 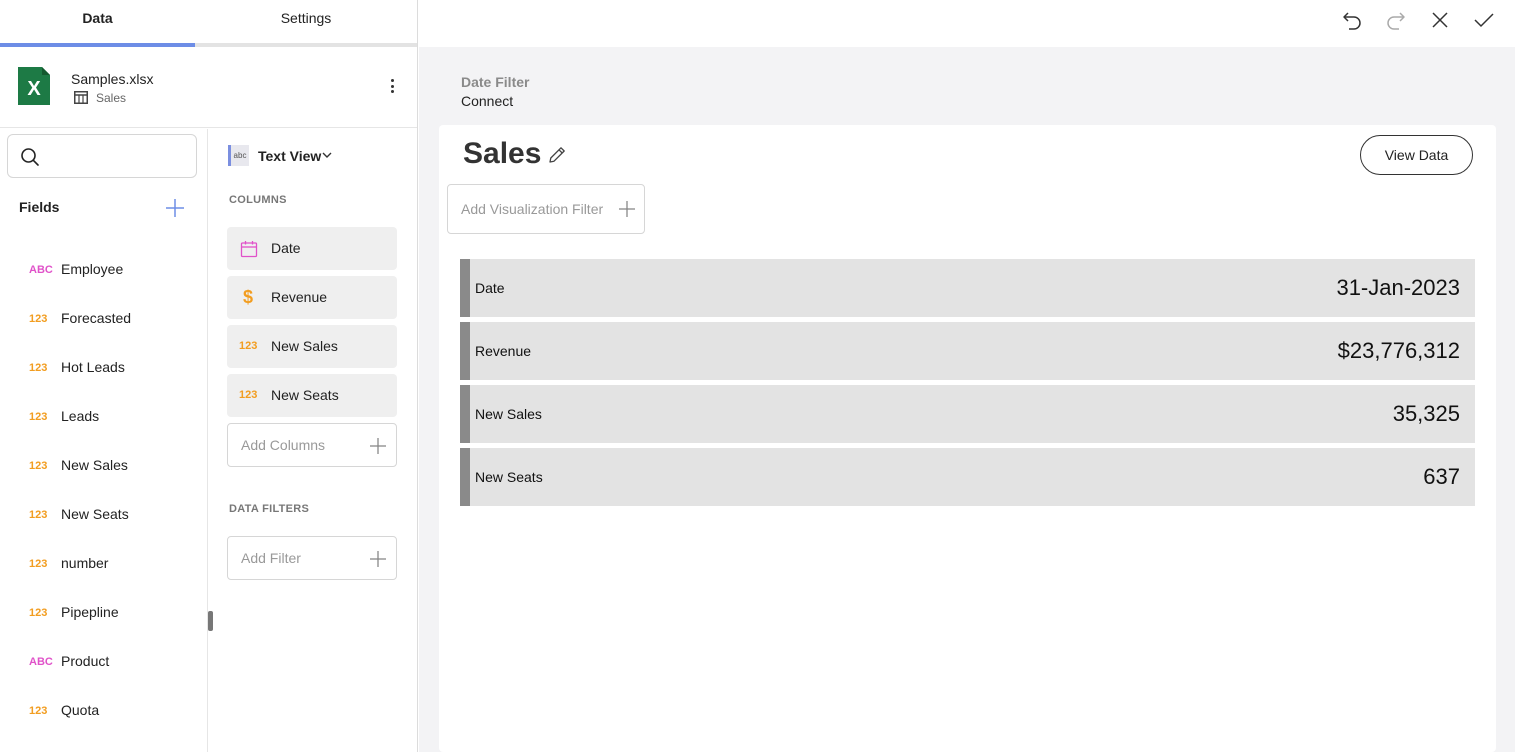 What do you see at coordinates (1398, 350) in the screenshot?
I see `text-view-row-value: $23,776,312` at bounding box center [1398, 350].